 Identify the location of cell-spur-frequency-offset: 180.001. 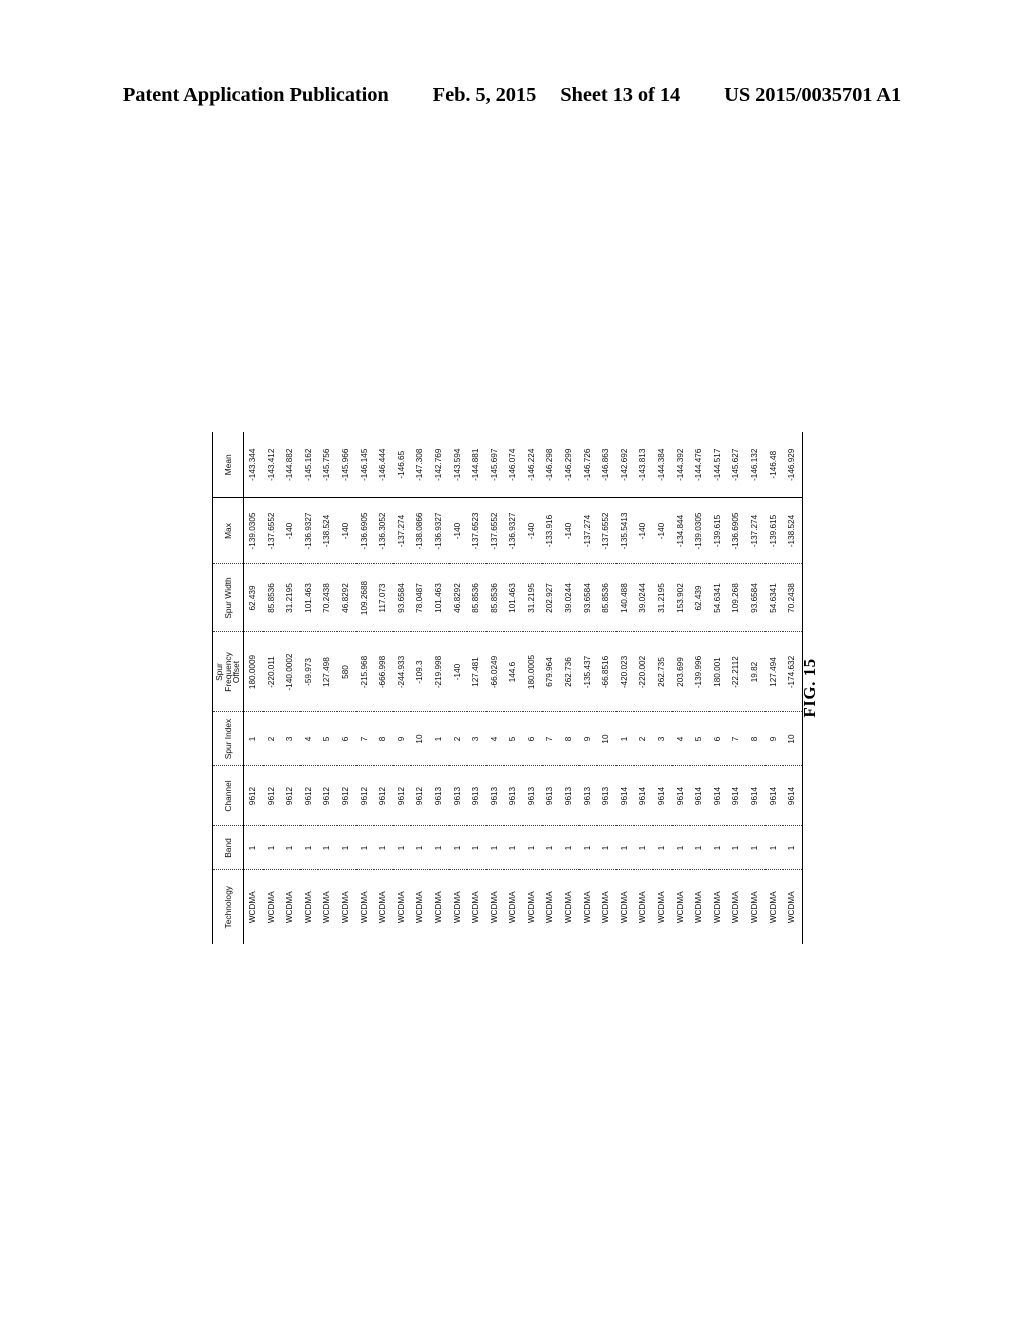
(718, 672).